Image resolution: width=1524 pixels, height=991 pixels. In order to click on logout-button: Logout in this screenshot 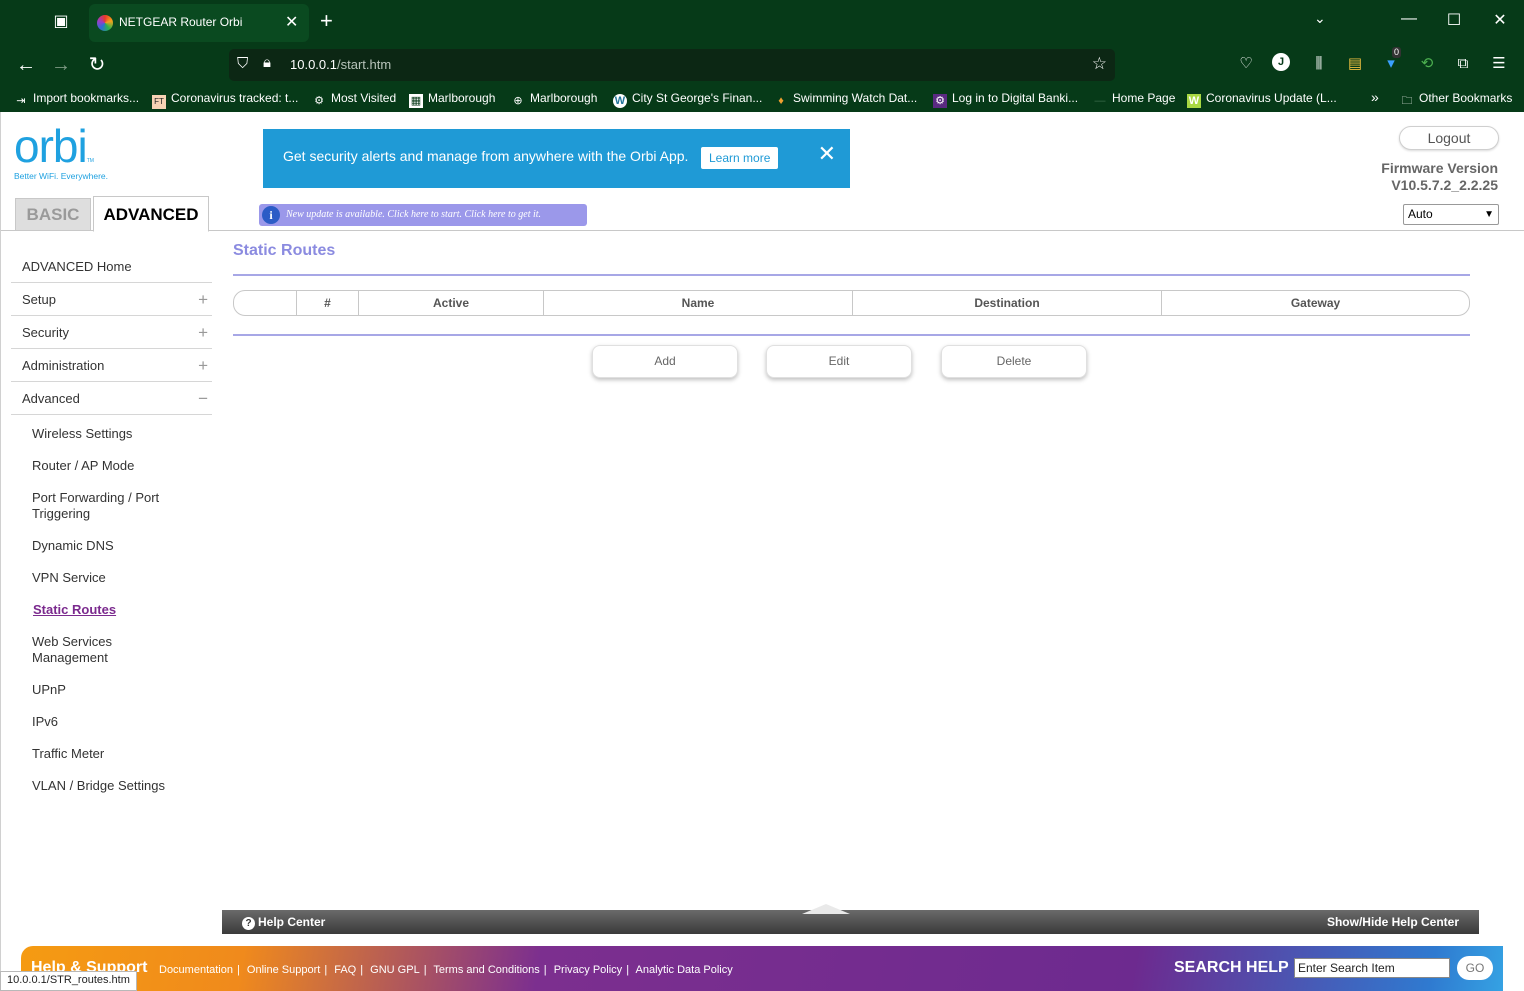, I will do `click(1449, 138)`.